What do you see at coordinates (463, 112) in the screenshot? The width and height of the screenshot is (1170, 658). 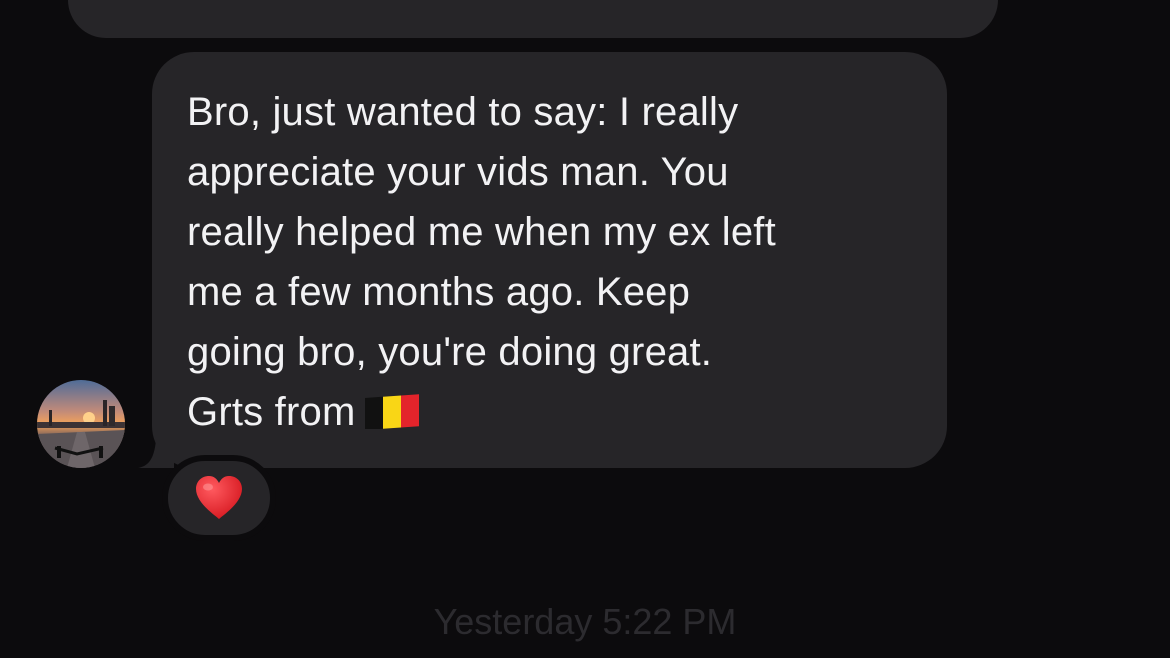 I see `message-line: Bro, just wanted to say: I really` at bounding box center [463, 112].